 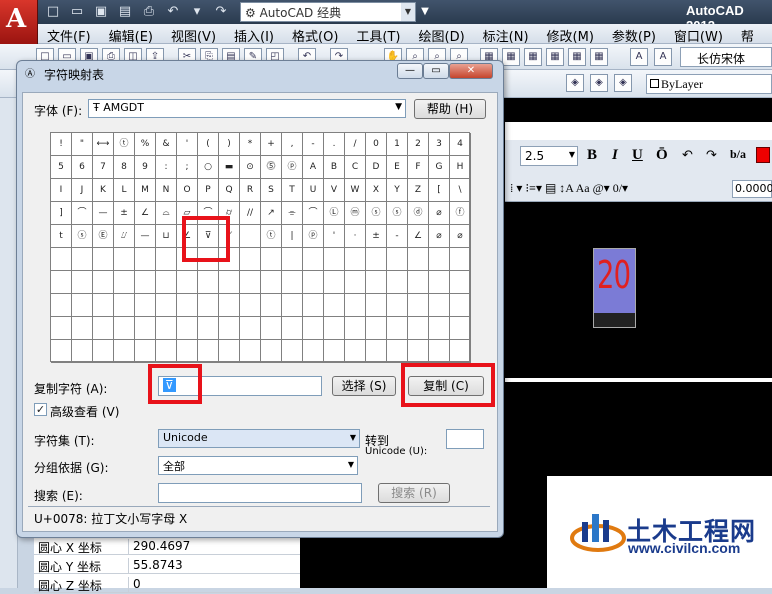 What do you see at coordinates (418, 213) in the screenshot?
I see `char-cell: ⓓ` at bounding box center [418, 213].